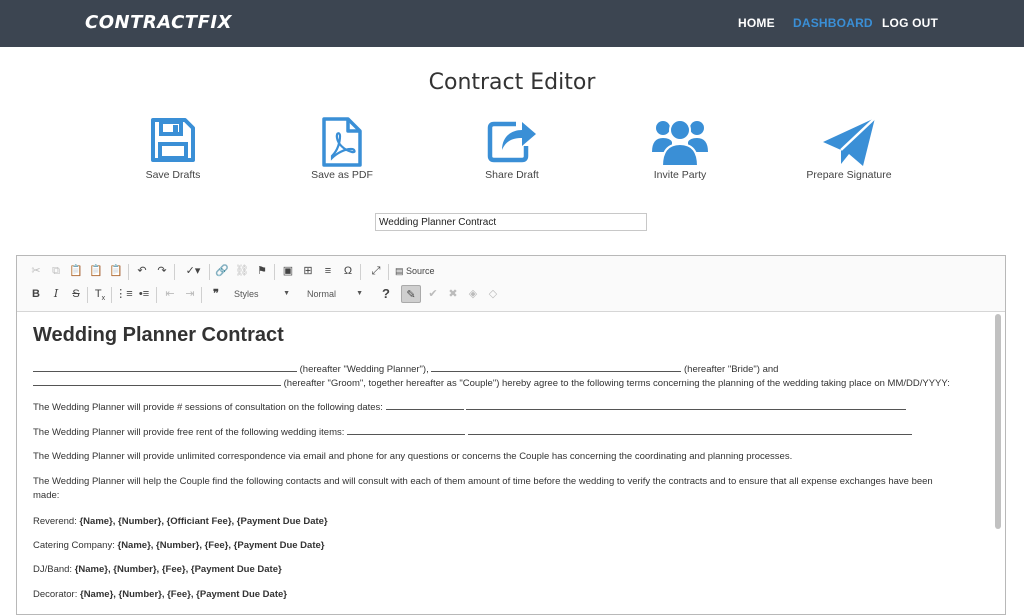 The image size is (1024, 615). What do you see at coordinates (399, 271) in the screenshot?
I see `source-icon: ▤` at bounding box center [399, 271].